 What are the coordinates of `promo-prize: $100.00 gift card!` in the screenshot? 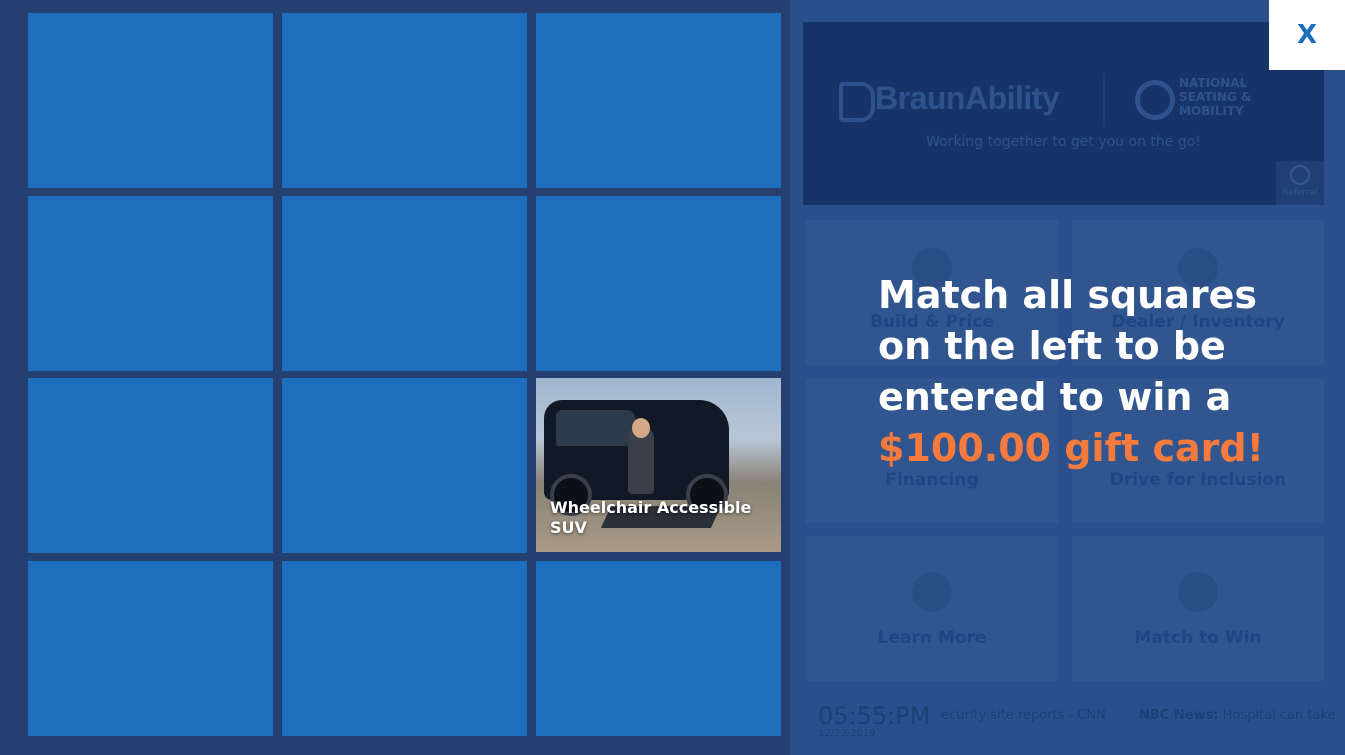 It's located at (1071, 448).